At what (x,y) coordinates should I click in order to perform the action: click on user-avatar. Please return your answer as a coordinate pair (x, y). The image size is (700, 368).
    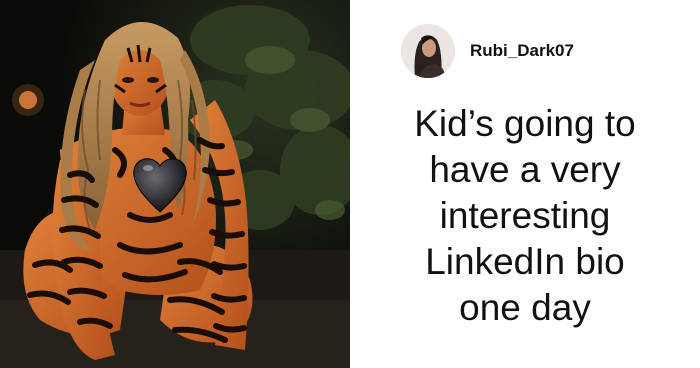
    Looking at the image, I should click on (428, 51).